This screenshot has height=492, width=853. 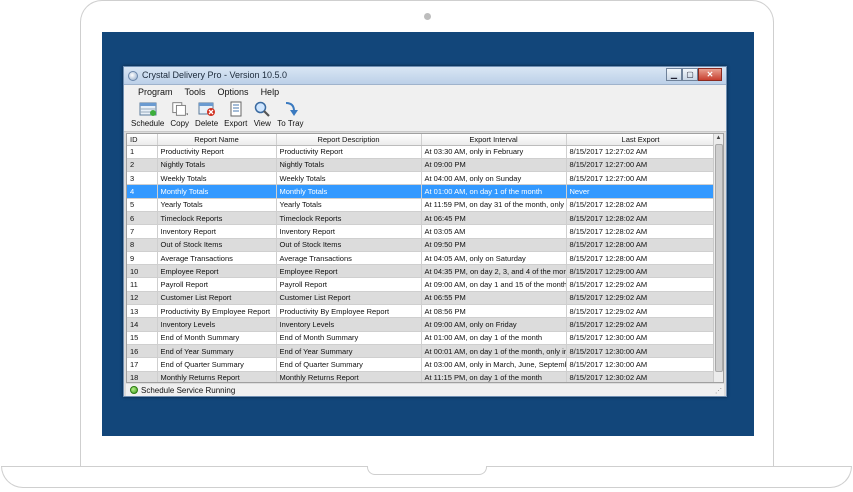 I want to click on cell-export-interval: At 08:56 PM, so click(x=494, y=311).